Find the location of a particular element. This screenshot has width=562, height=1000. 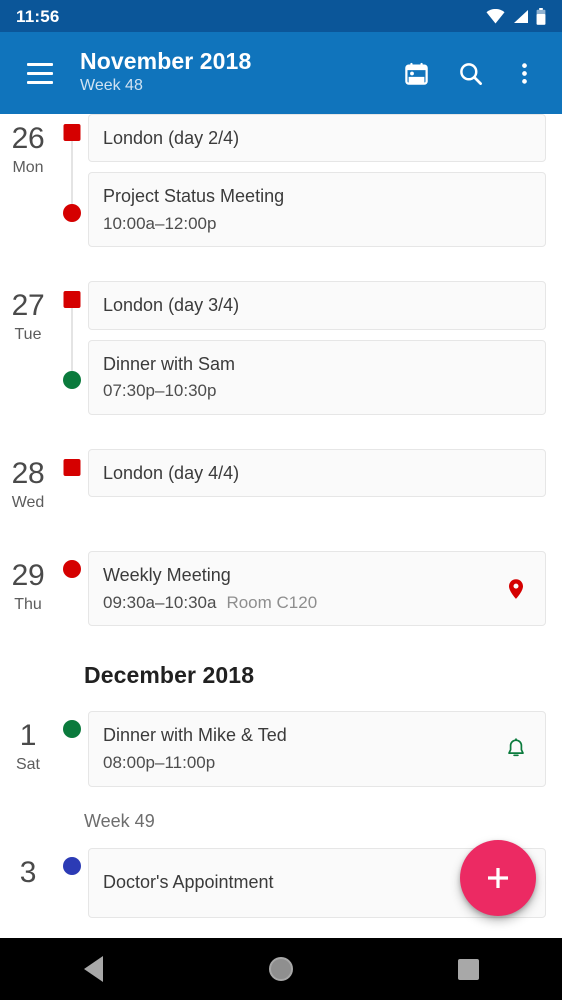

day-date-column: 3 is located at coordinates (28, 869).